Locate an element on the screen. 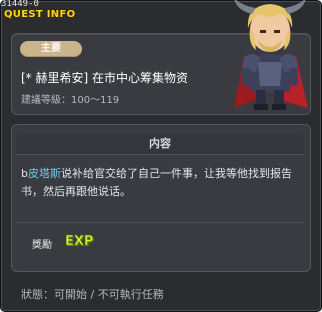 The height and width of the screenshot is (312, 322). exp-icon-text: EXP is located at coordinates (79, 241).